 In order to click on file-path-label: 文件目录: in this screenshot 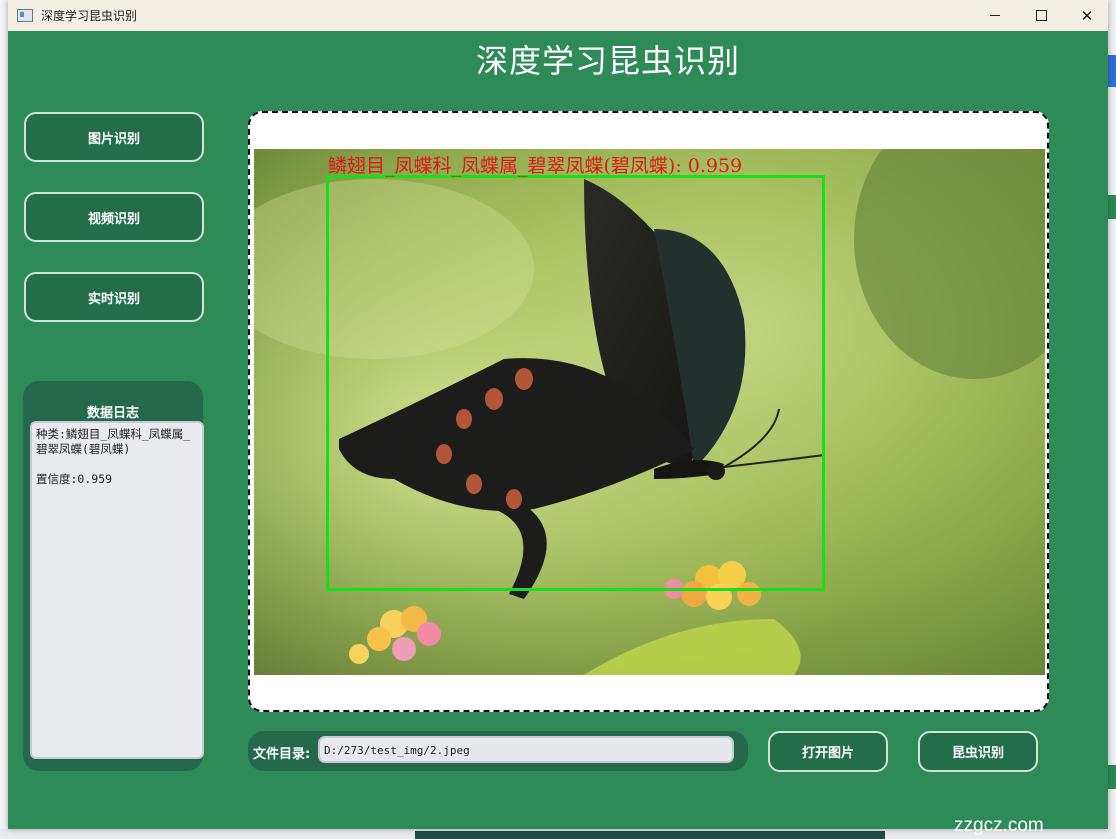, I will do `click(282, 754)`.